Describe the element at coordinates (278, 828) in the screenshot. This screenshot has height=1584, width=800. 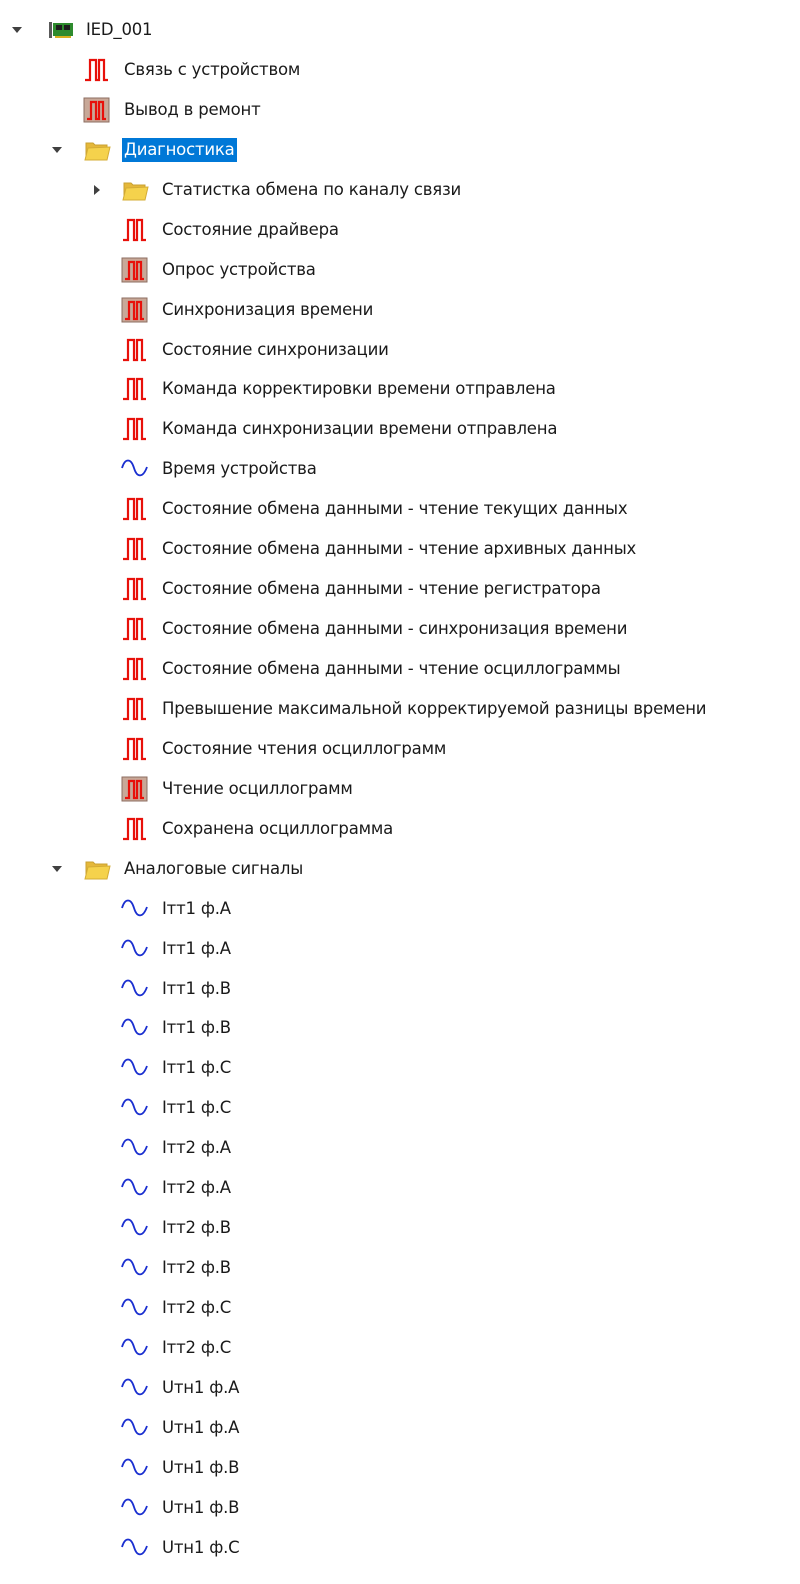
I see `tree-item-label: Сохранена осциллограмма` at that location.